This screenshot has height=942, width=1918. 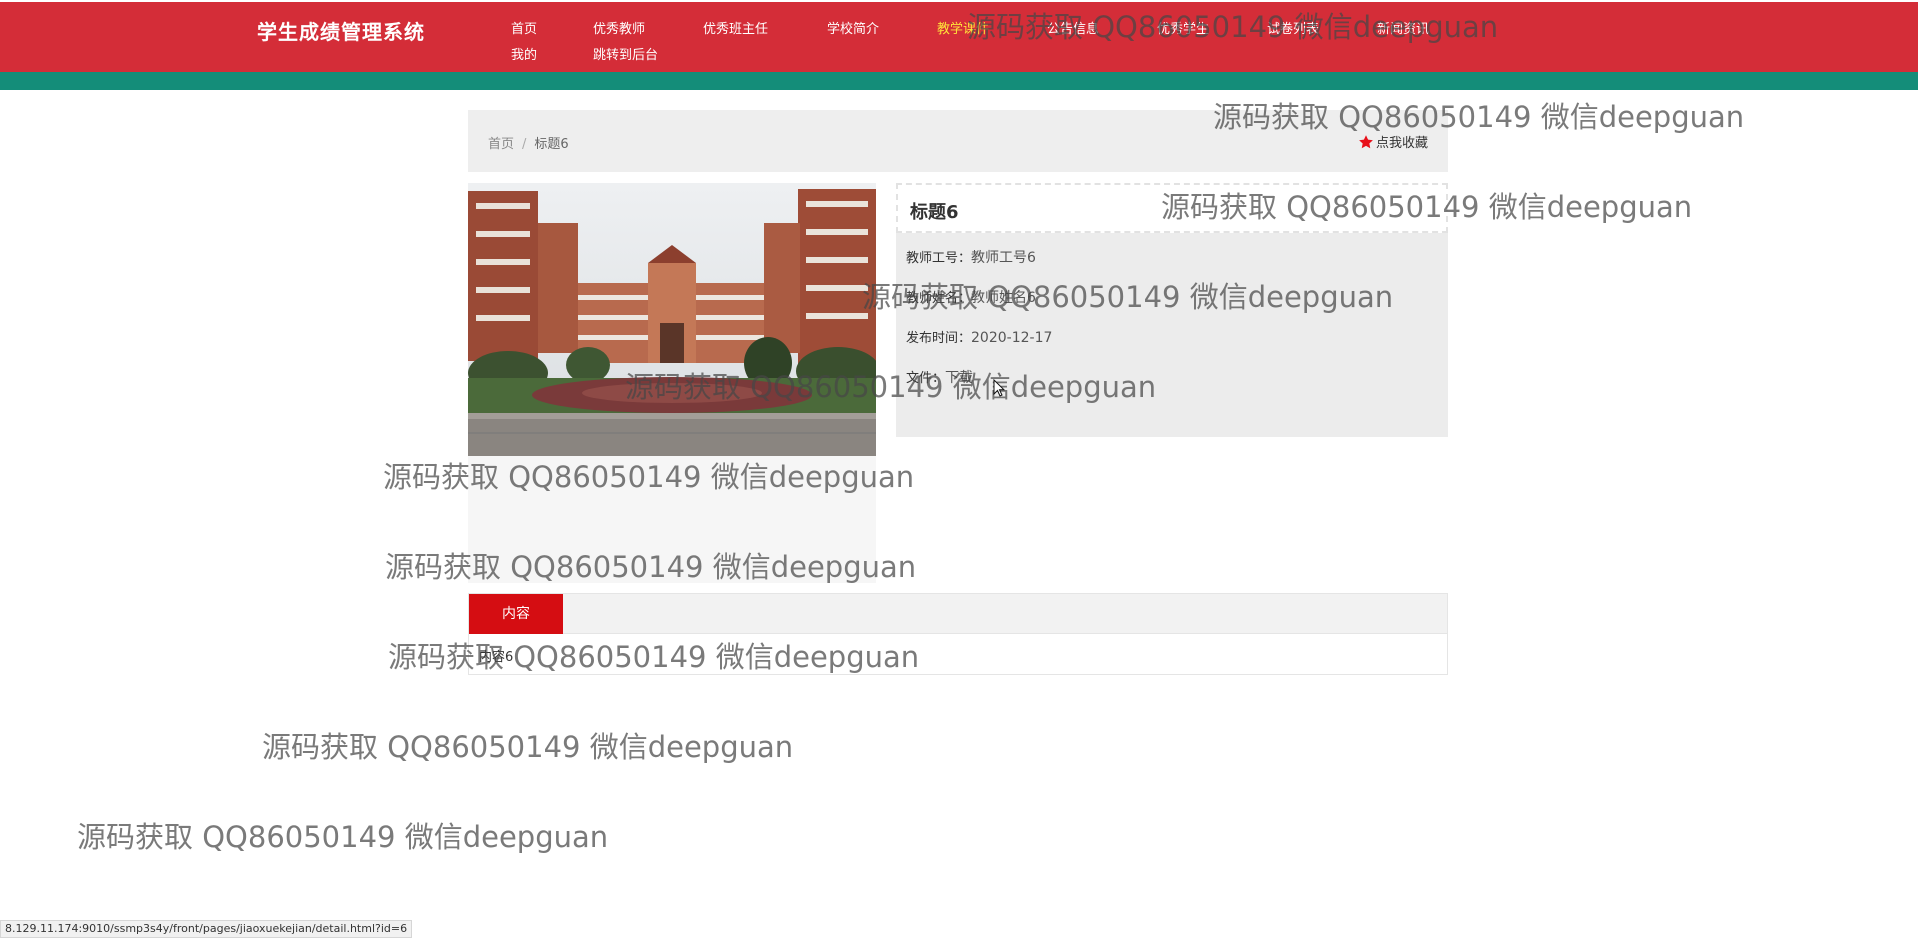 What do you see at coordinates (341, 30) in the screenshot?
I see `site-logo: 学生成绩管理系统` at bounding box center [341, 30].